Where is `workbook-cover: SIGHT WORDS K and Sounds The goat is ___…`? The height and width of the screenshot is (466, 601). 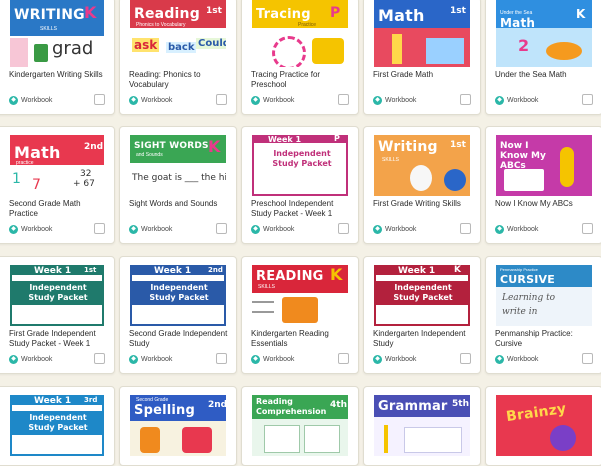
workbook-cover: SIGHT WORDS K and Sounds The goat is ___… is located at coordinates (178, 161).